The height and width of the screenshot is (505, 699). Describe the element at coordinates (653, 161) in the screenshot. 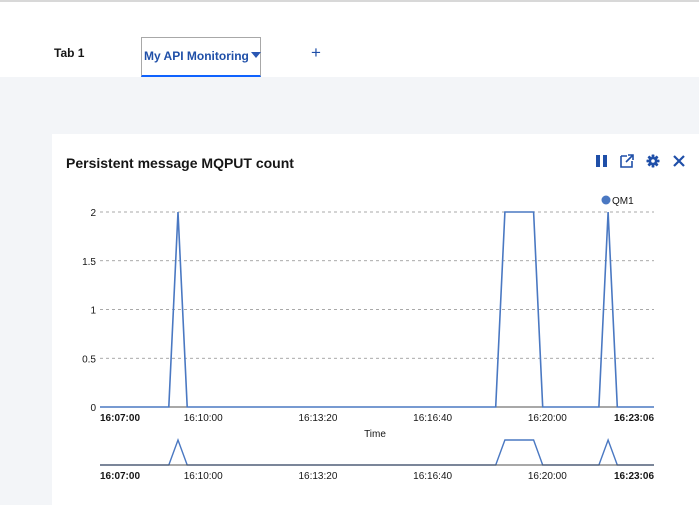

I see `settings-icon` at that location.